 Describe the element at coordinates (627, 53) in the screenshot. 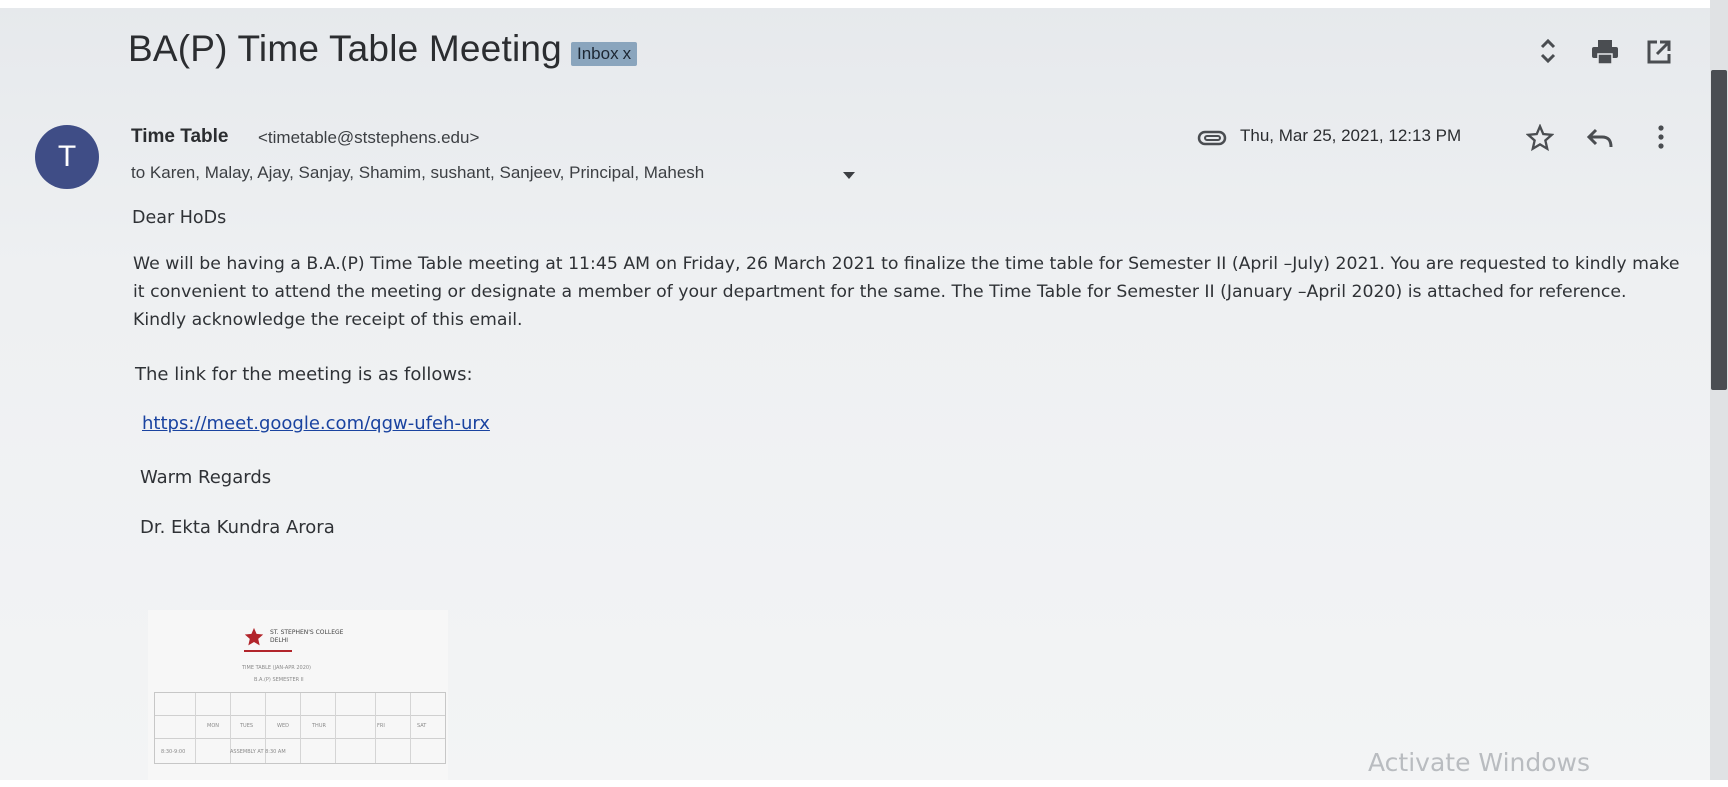

I see `remove-label-button: x` at that location.